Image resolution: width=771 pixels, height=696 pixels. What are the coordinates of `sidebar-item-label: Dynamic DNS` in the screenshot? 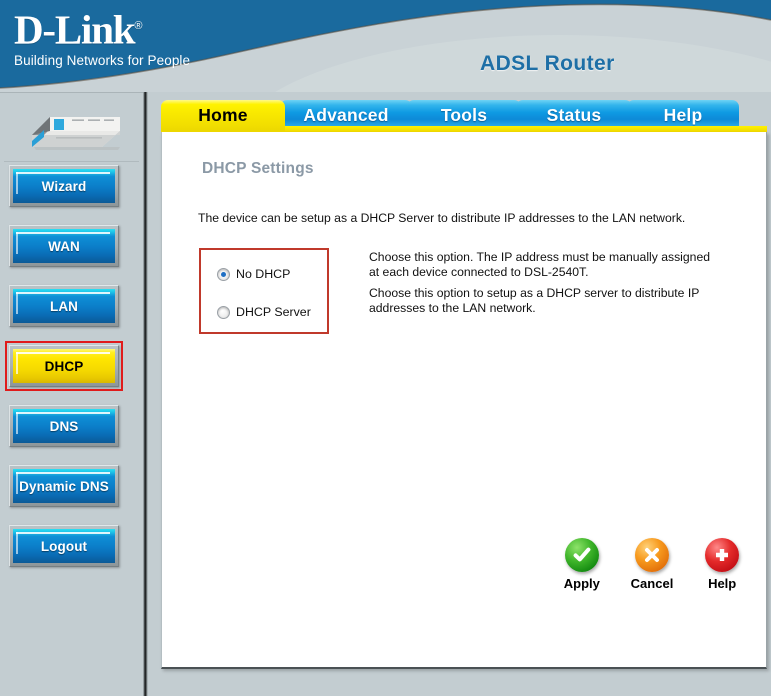 It's located at (64, 486).